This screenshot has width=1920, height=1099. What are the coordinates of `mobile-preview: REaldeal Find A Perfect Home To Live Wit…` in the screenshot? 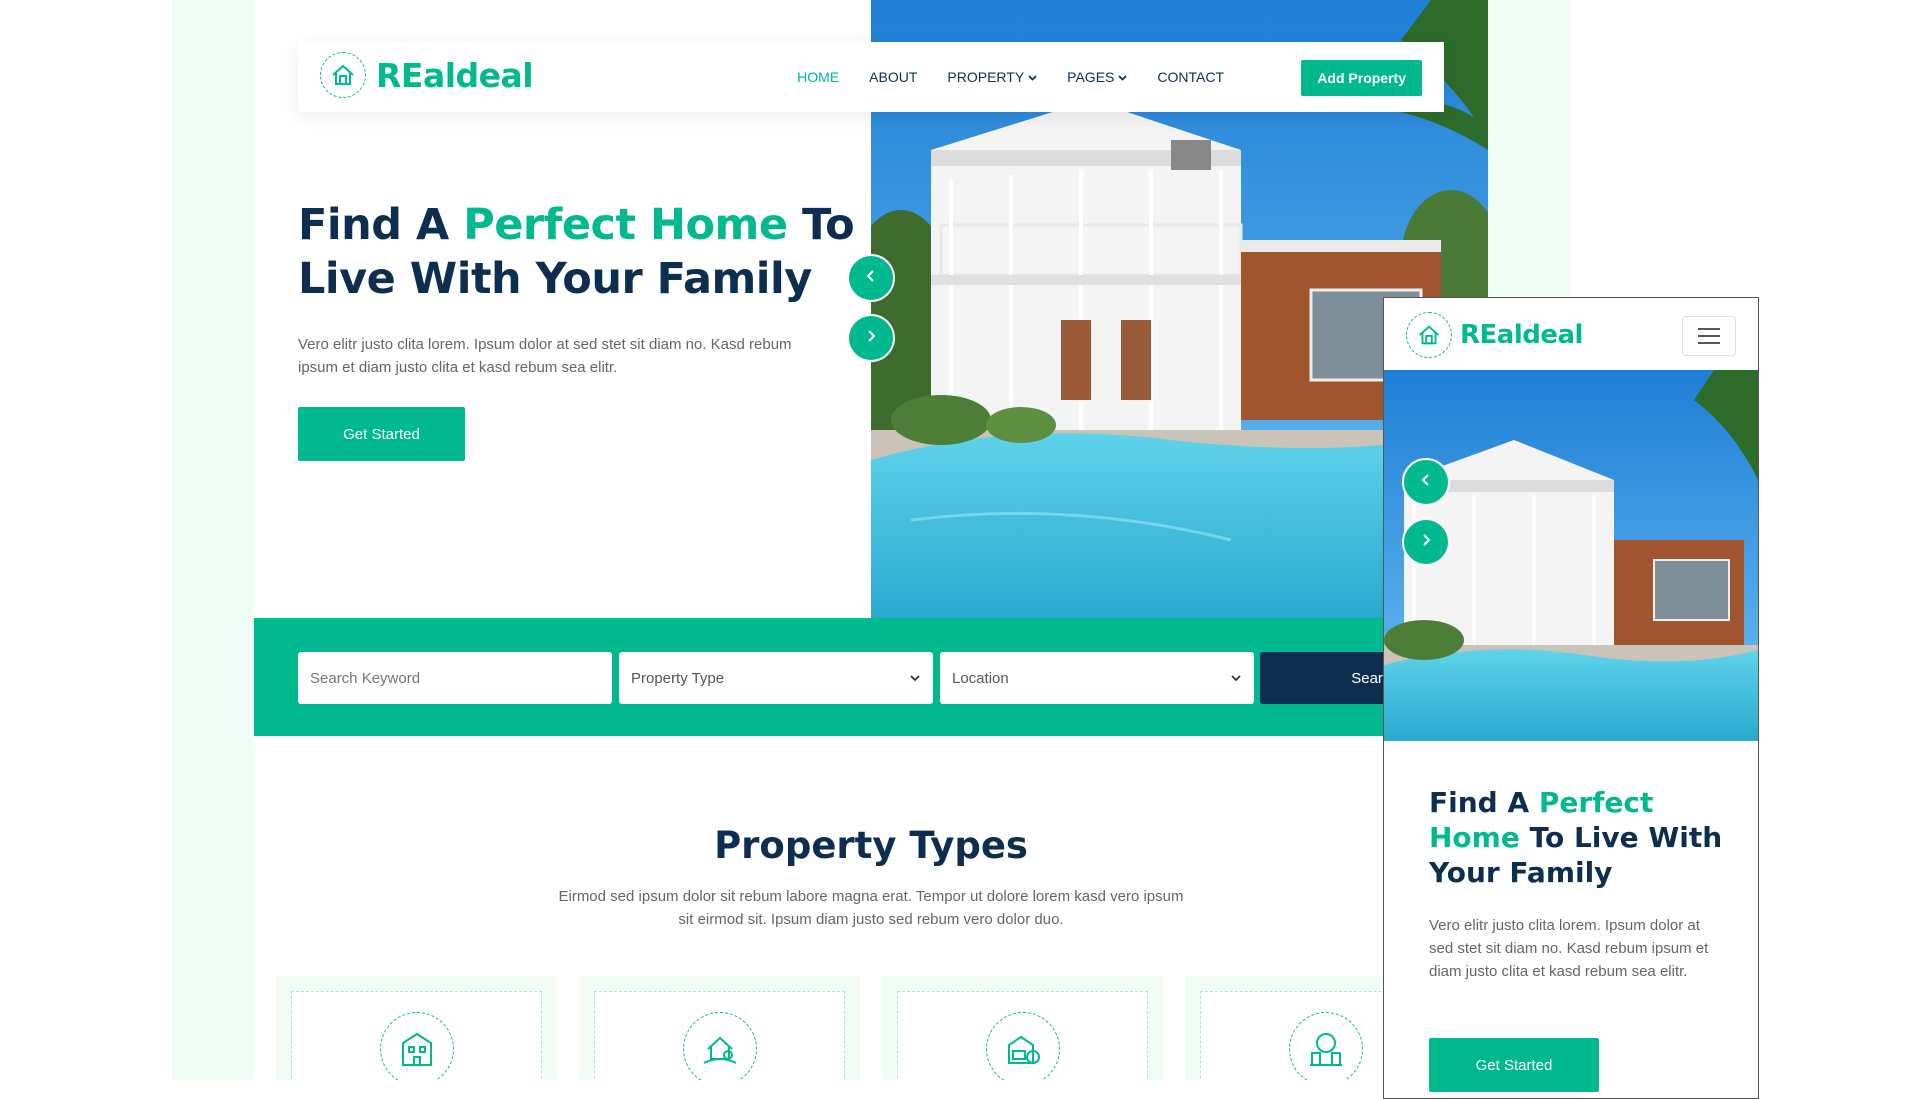 It's located at (1571, 698).